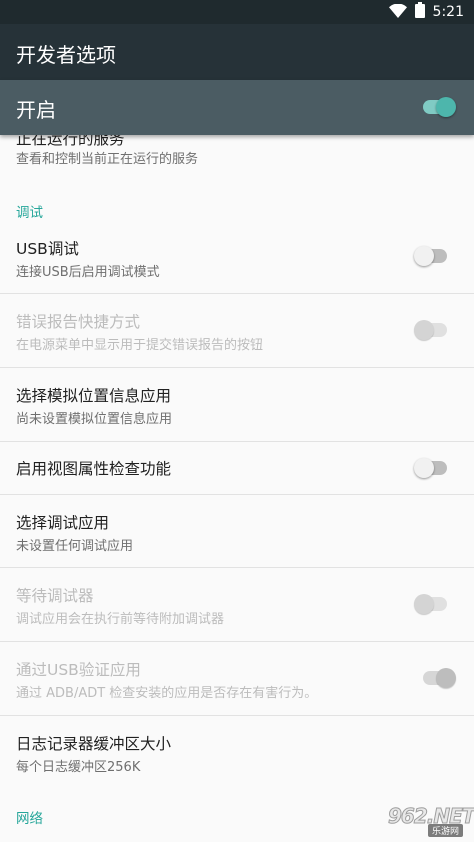 The image size is (474, 842). I want to click on verify-apps-over-usb-item: 通过USB验证应用 通过 ADB/ADT 检查安装的应用是否存在有害行为。, so click(237, 678).